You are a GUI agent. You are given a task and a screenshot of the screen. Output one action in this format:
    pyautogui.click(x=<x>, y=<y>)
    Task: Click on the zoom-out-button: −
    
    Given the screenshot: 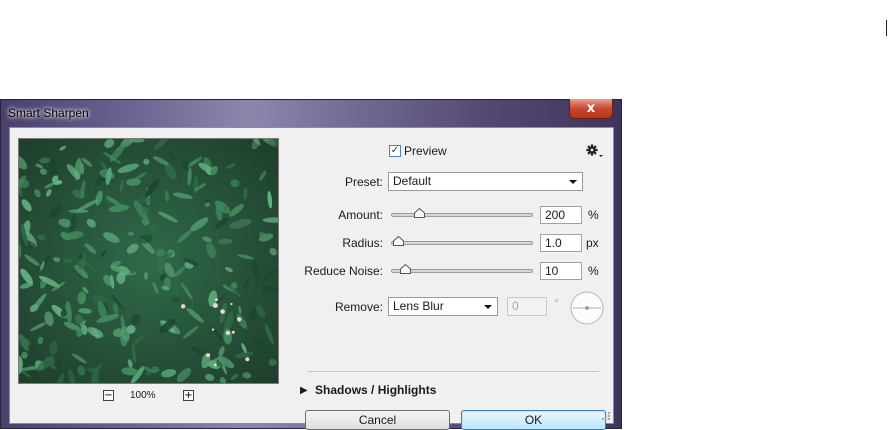 What is the action you would take?
    pyautogui.click(x=108, y=395)
    